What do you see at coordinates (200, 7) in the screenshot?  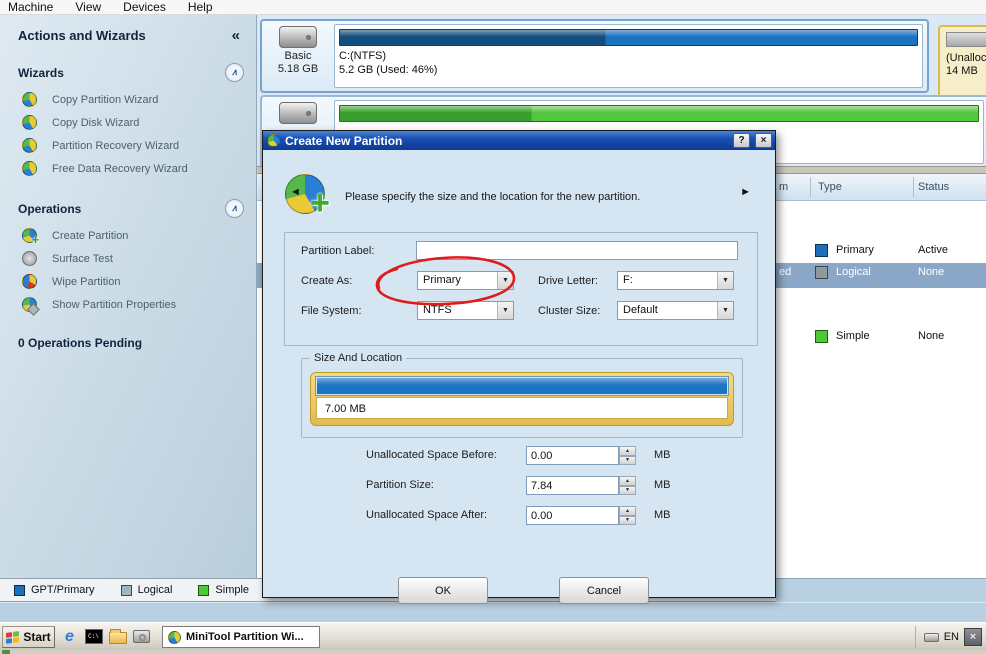 I see `menu-help: Help` at bounding box center [200, 7].